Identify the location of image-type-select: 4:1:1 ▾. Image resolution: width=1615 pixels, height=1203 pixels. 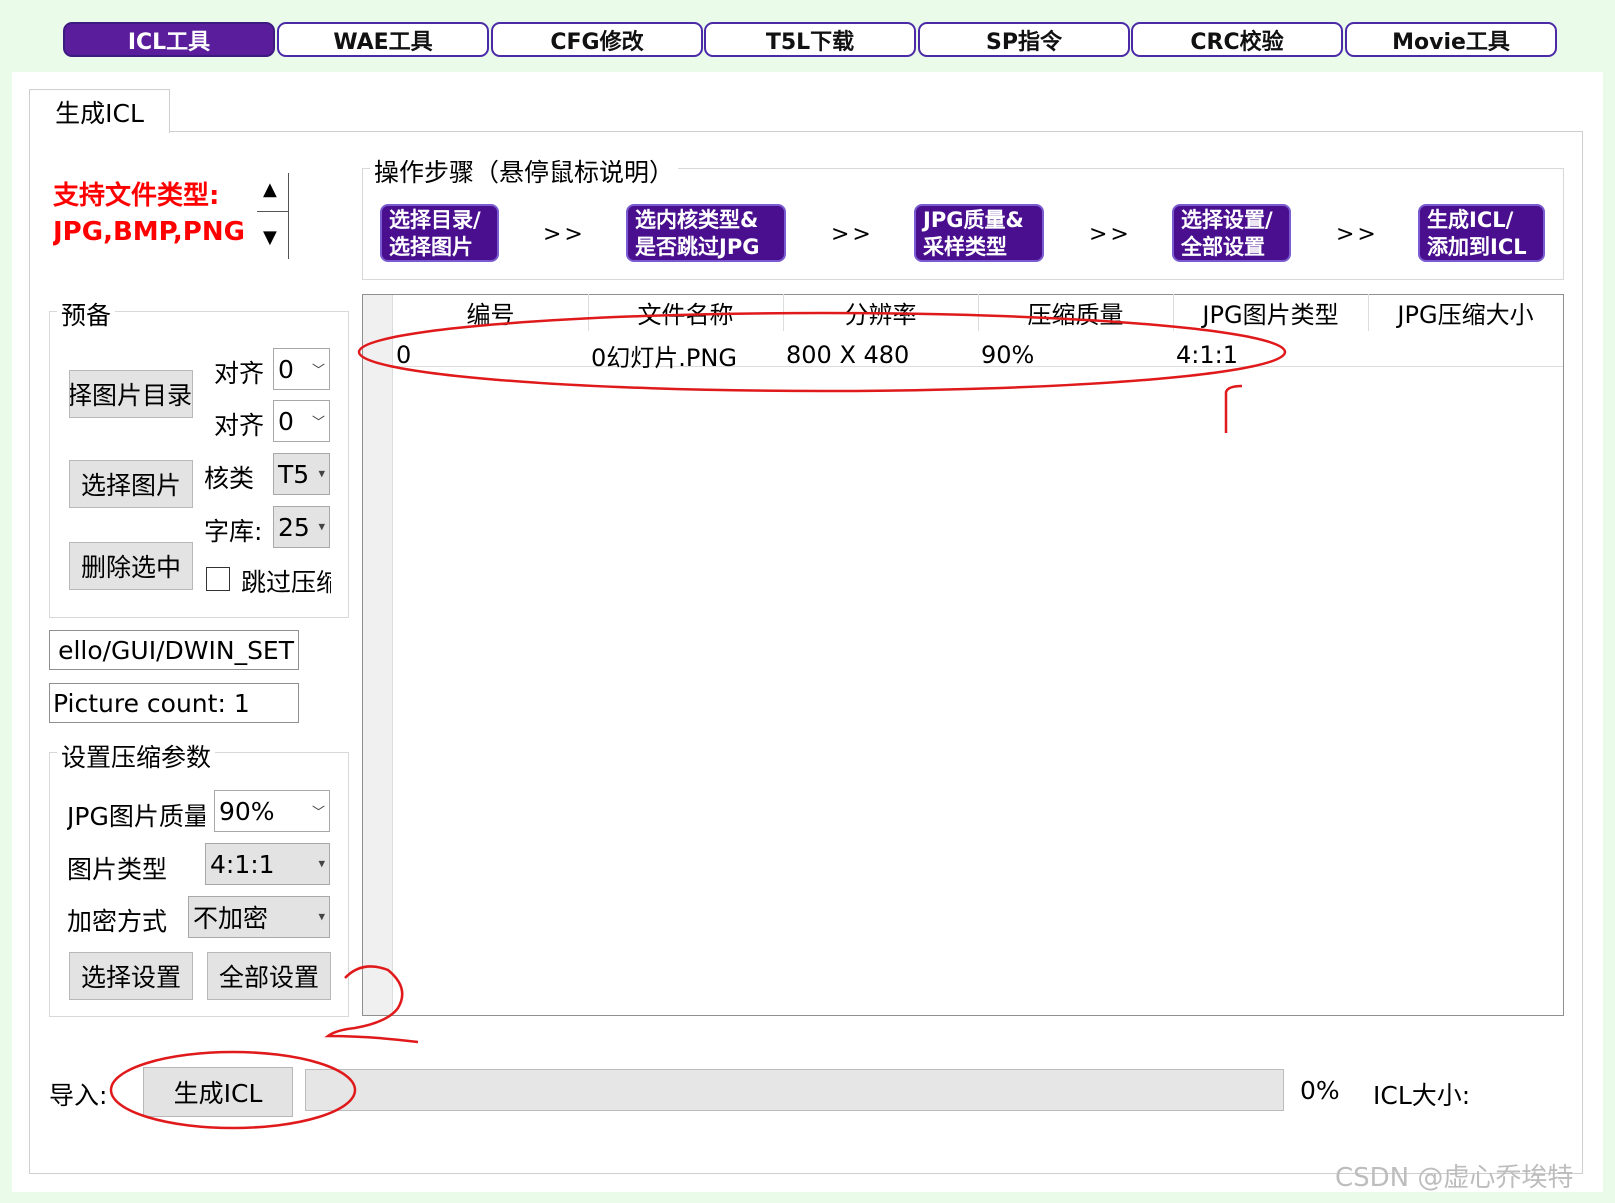
(267, 864).